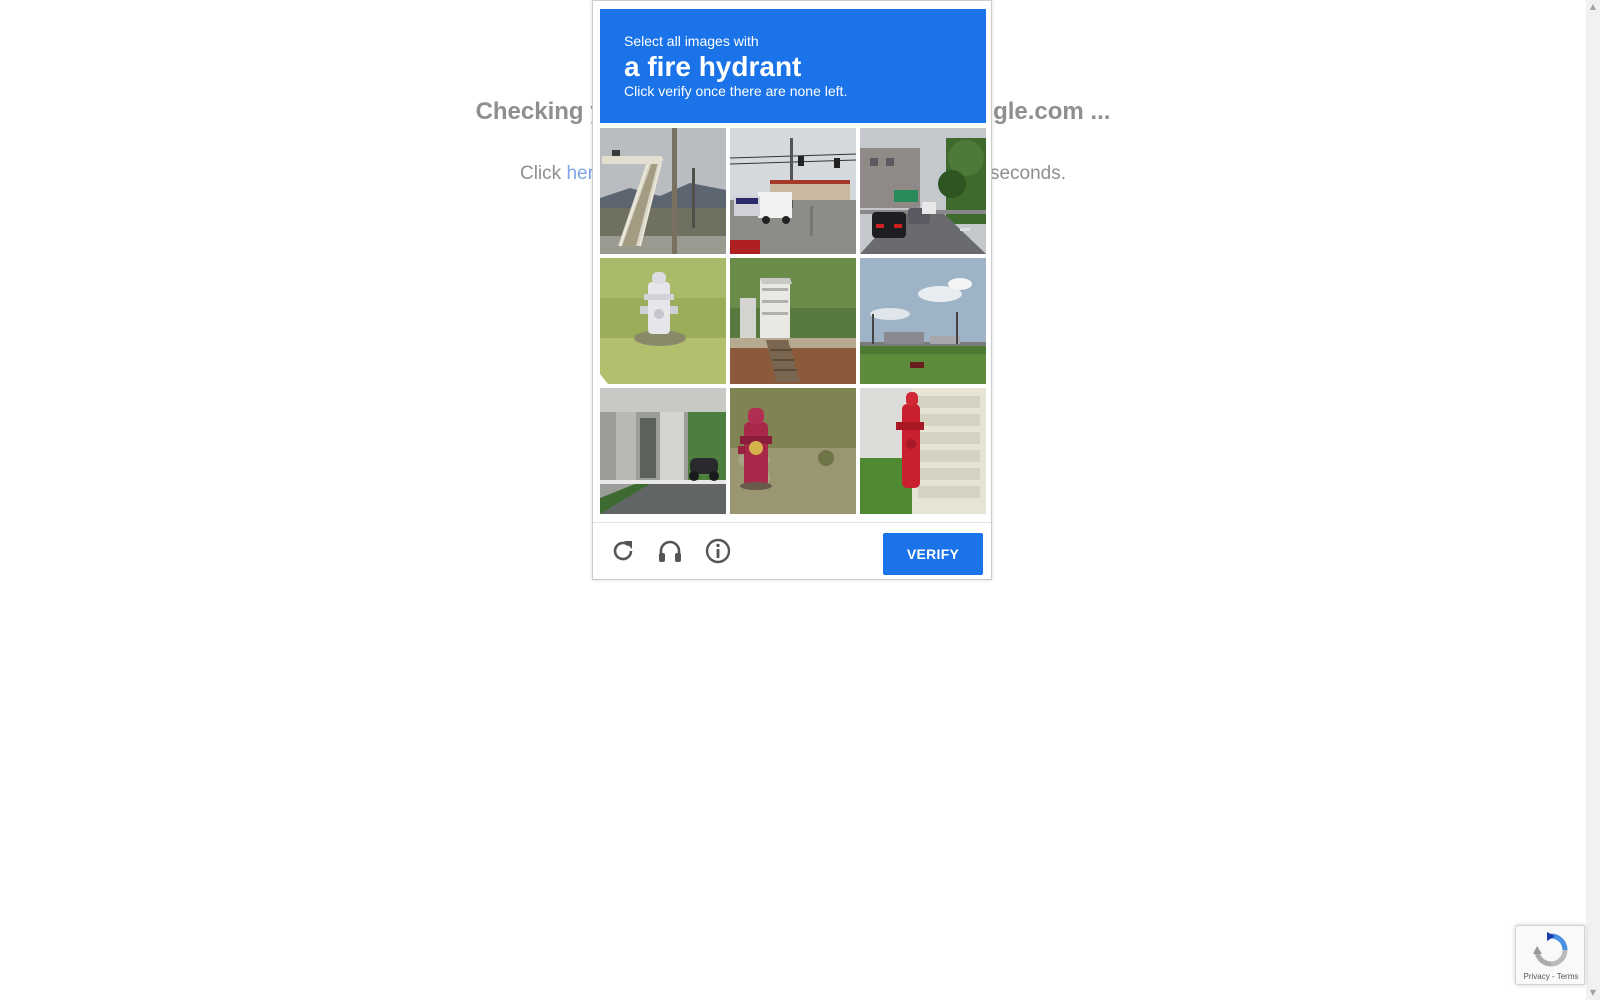 This screenshot has width=1600, height=1000. Describe the element at coordinates (691, 41) in the screenshot. I see `instruction-text: Select all images with` at that location.